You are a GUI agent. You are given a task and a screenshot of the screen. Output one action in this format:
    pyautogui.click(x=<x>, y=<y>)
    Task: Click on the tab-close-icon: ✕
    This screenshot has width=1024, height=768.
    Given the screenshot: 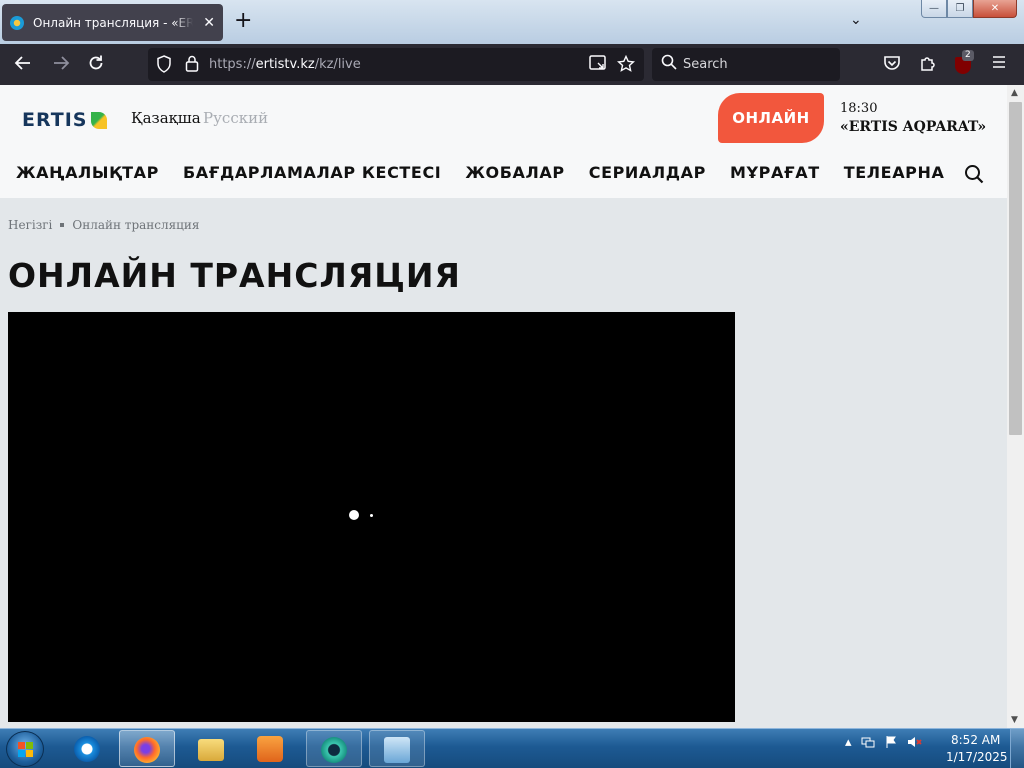 What is the action you would take?
    pyautogui.click(x=209, y=23)
    